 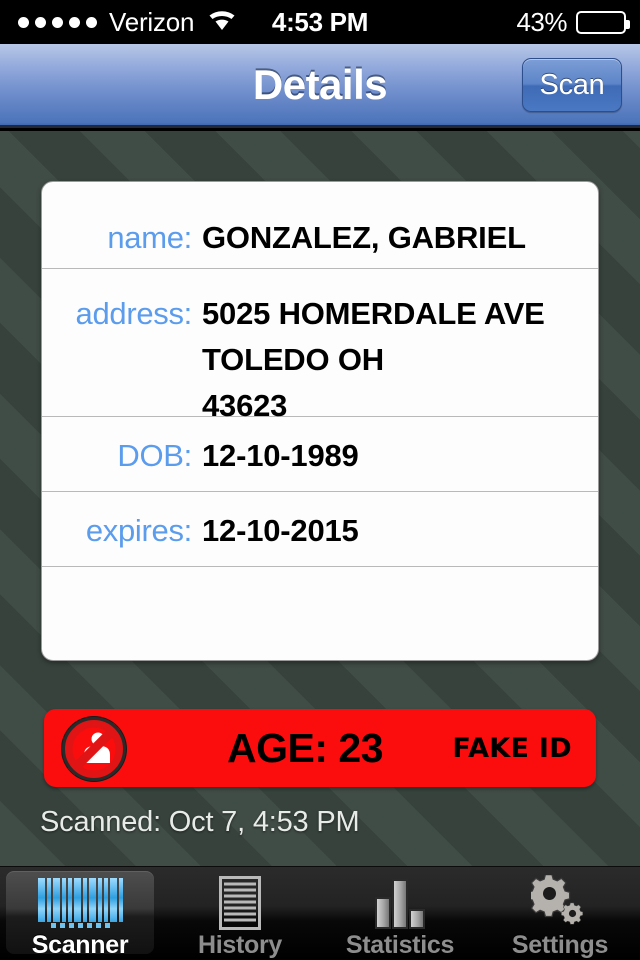 I want to click on alert-fake-id-badge: FAKE ID, so click(x=512, y=748).